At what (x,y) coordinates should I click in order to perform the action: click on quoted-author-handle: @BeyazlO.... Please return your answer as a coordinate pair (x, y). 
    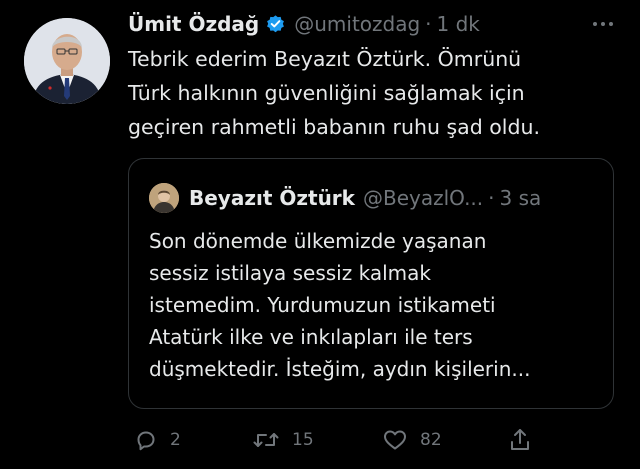
    Looking at the image, I should click on (423, 198).